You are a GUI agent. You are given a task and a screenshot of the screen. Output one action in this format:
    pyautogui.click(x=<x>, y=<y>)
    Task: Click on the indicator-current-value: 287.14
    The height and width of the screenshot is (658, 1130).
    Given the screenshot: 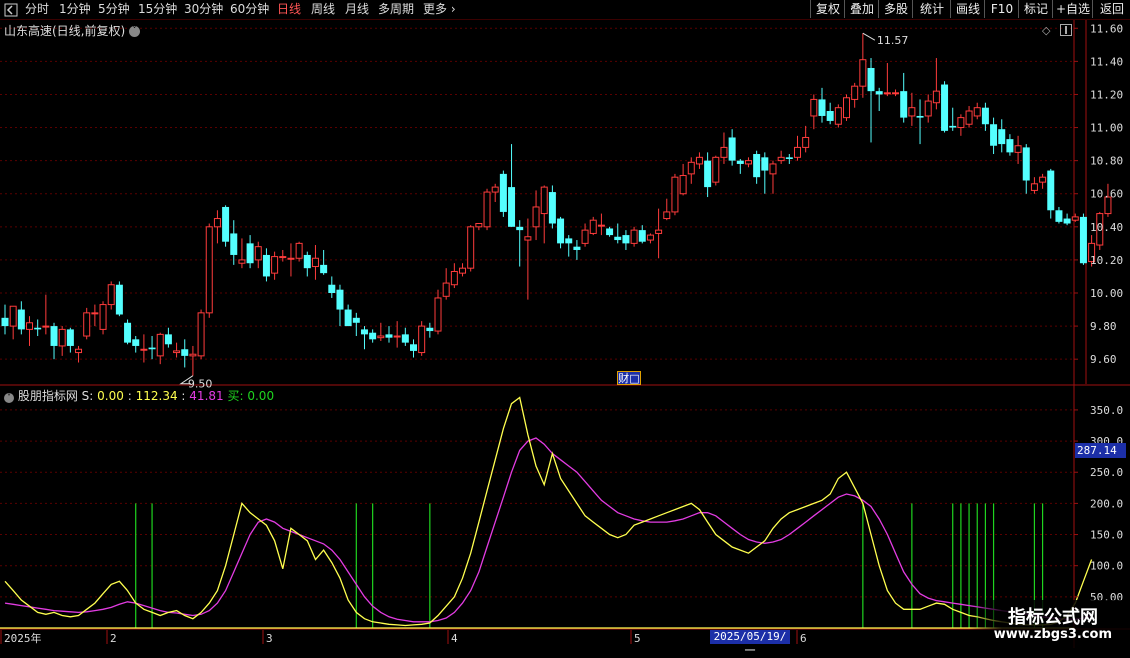 What is the action you would take?
    pyautogui.click(x=1100, y=450)
    